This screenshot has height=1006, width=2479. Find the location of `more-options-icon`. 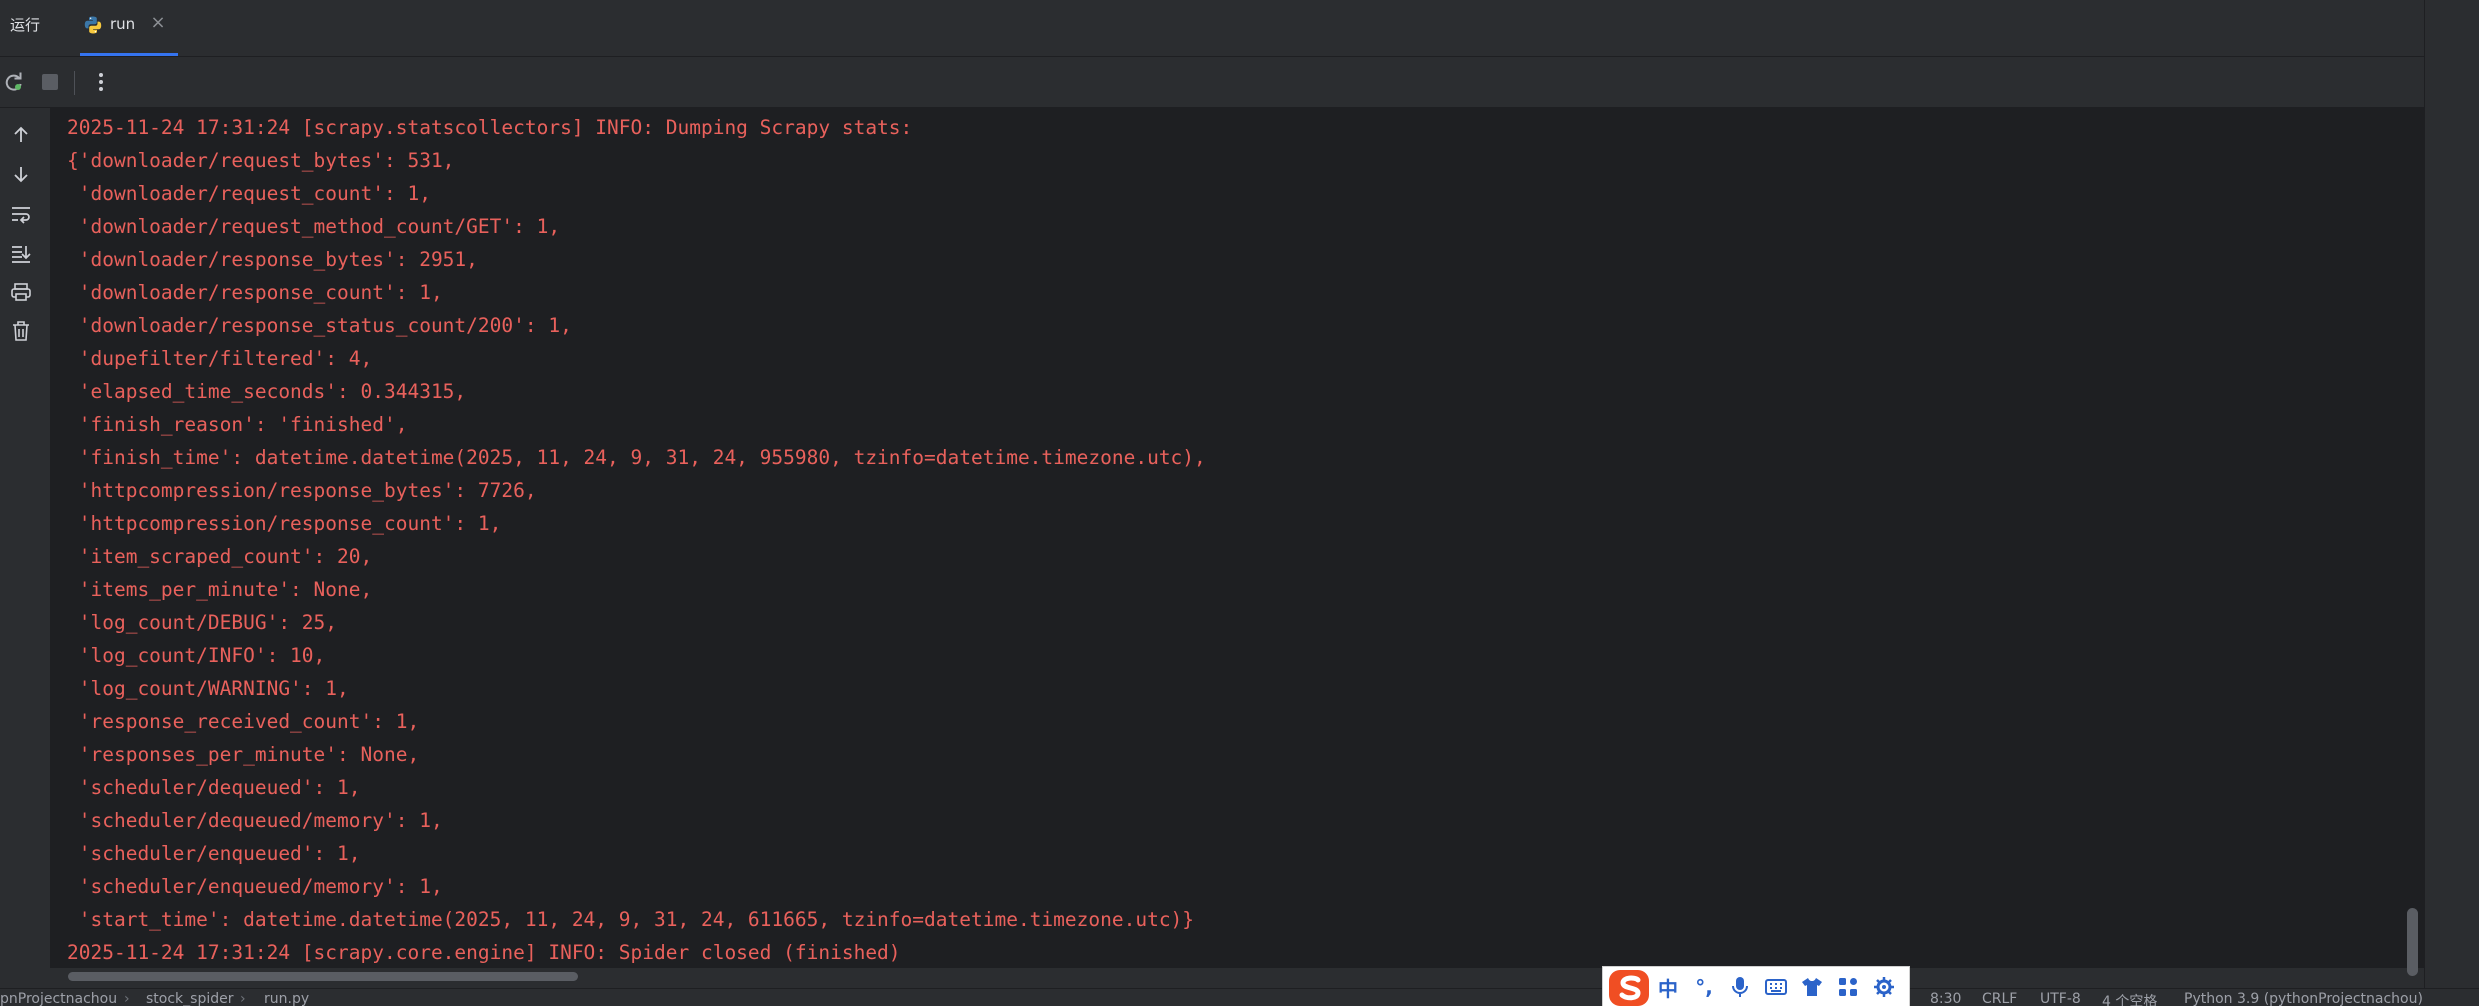

more-options-icon is located at coordinates (101, 82).